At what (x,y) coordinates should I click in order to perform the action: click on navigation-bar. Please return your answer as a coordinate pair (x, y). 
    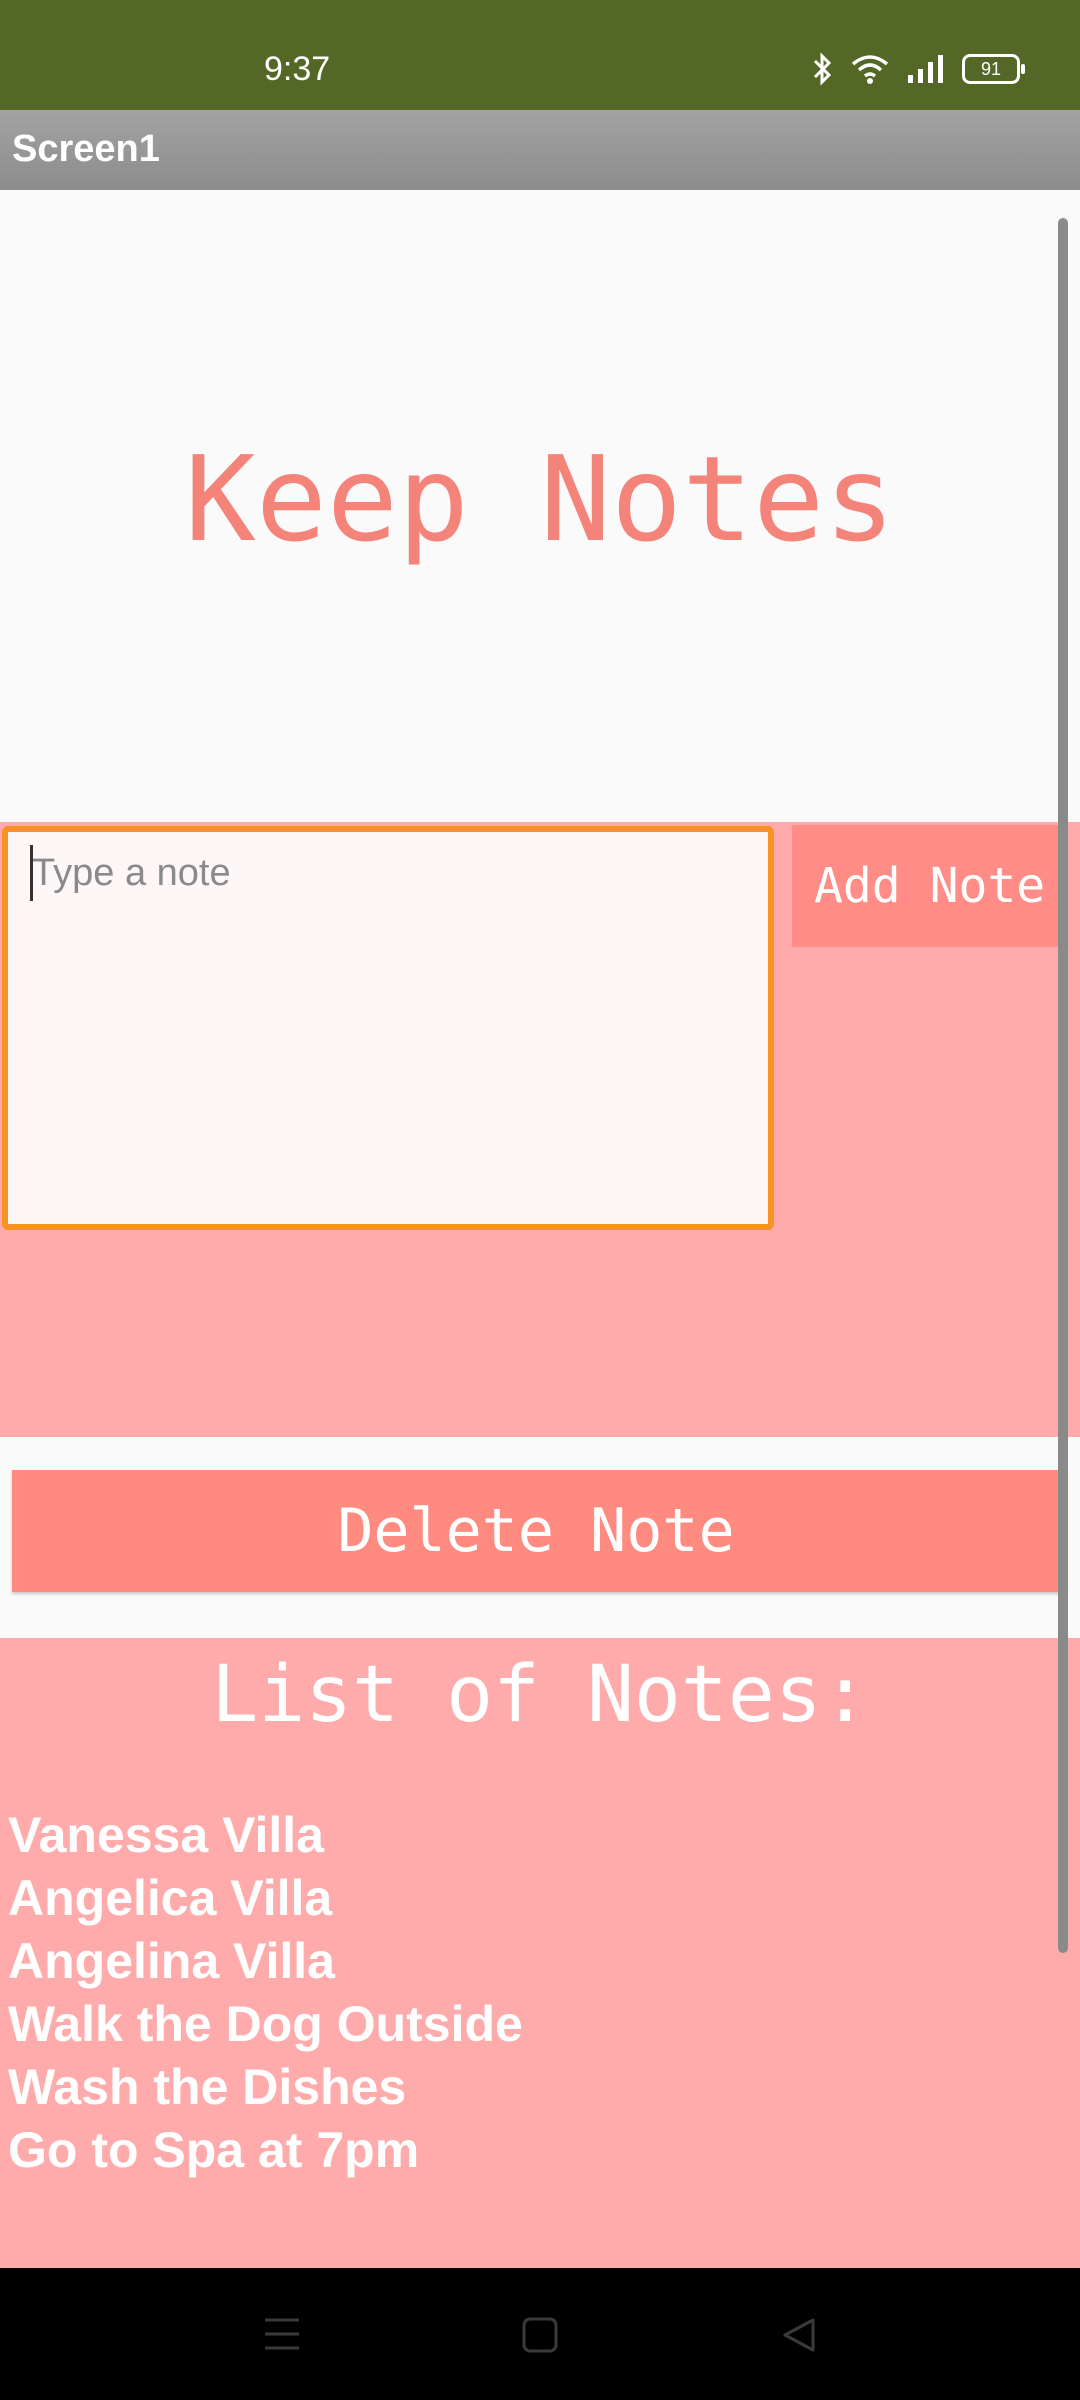
    Looking at the image, I should click on (540, 2334).